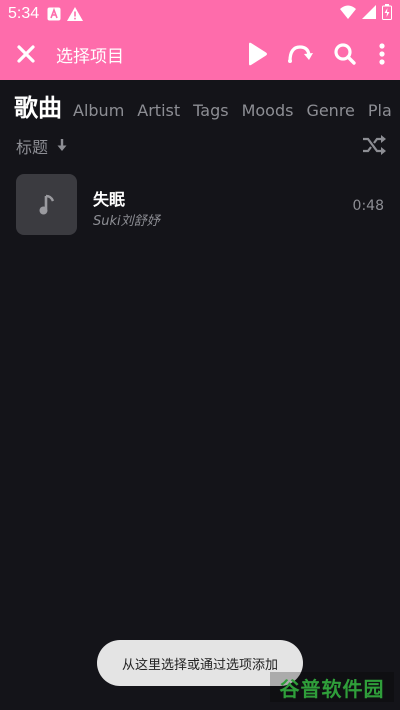 This screenshot has height=710, width=400. I want to click on status-time: 5:34, so click(24, 13).